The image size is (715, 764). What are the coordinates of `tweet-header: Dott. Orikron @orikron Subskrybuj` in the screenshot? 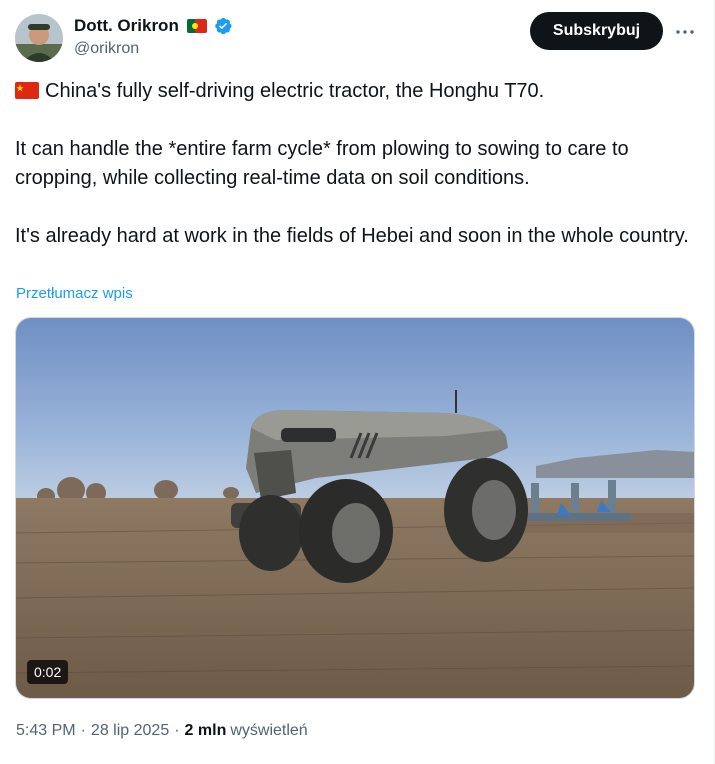 It's located at (356, 38).